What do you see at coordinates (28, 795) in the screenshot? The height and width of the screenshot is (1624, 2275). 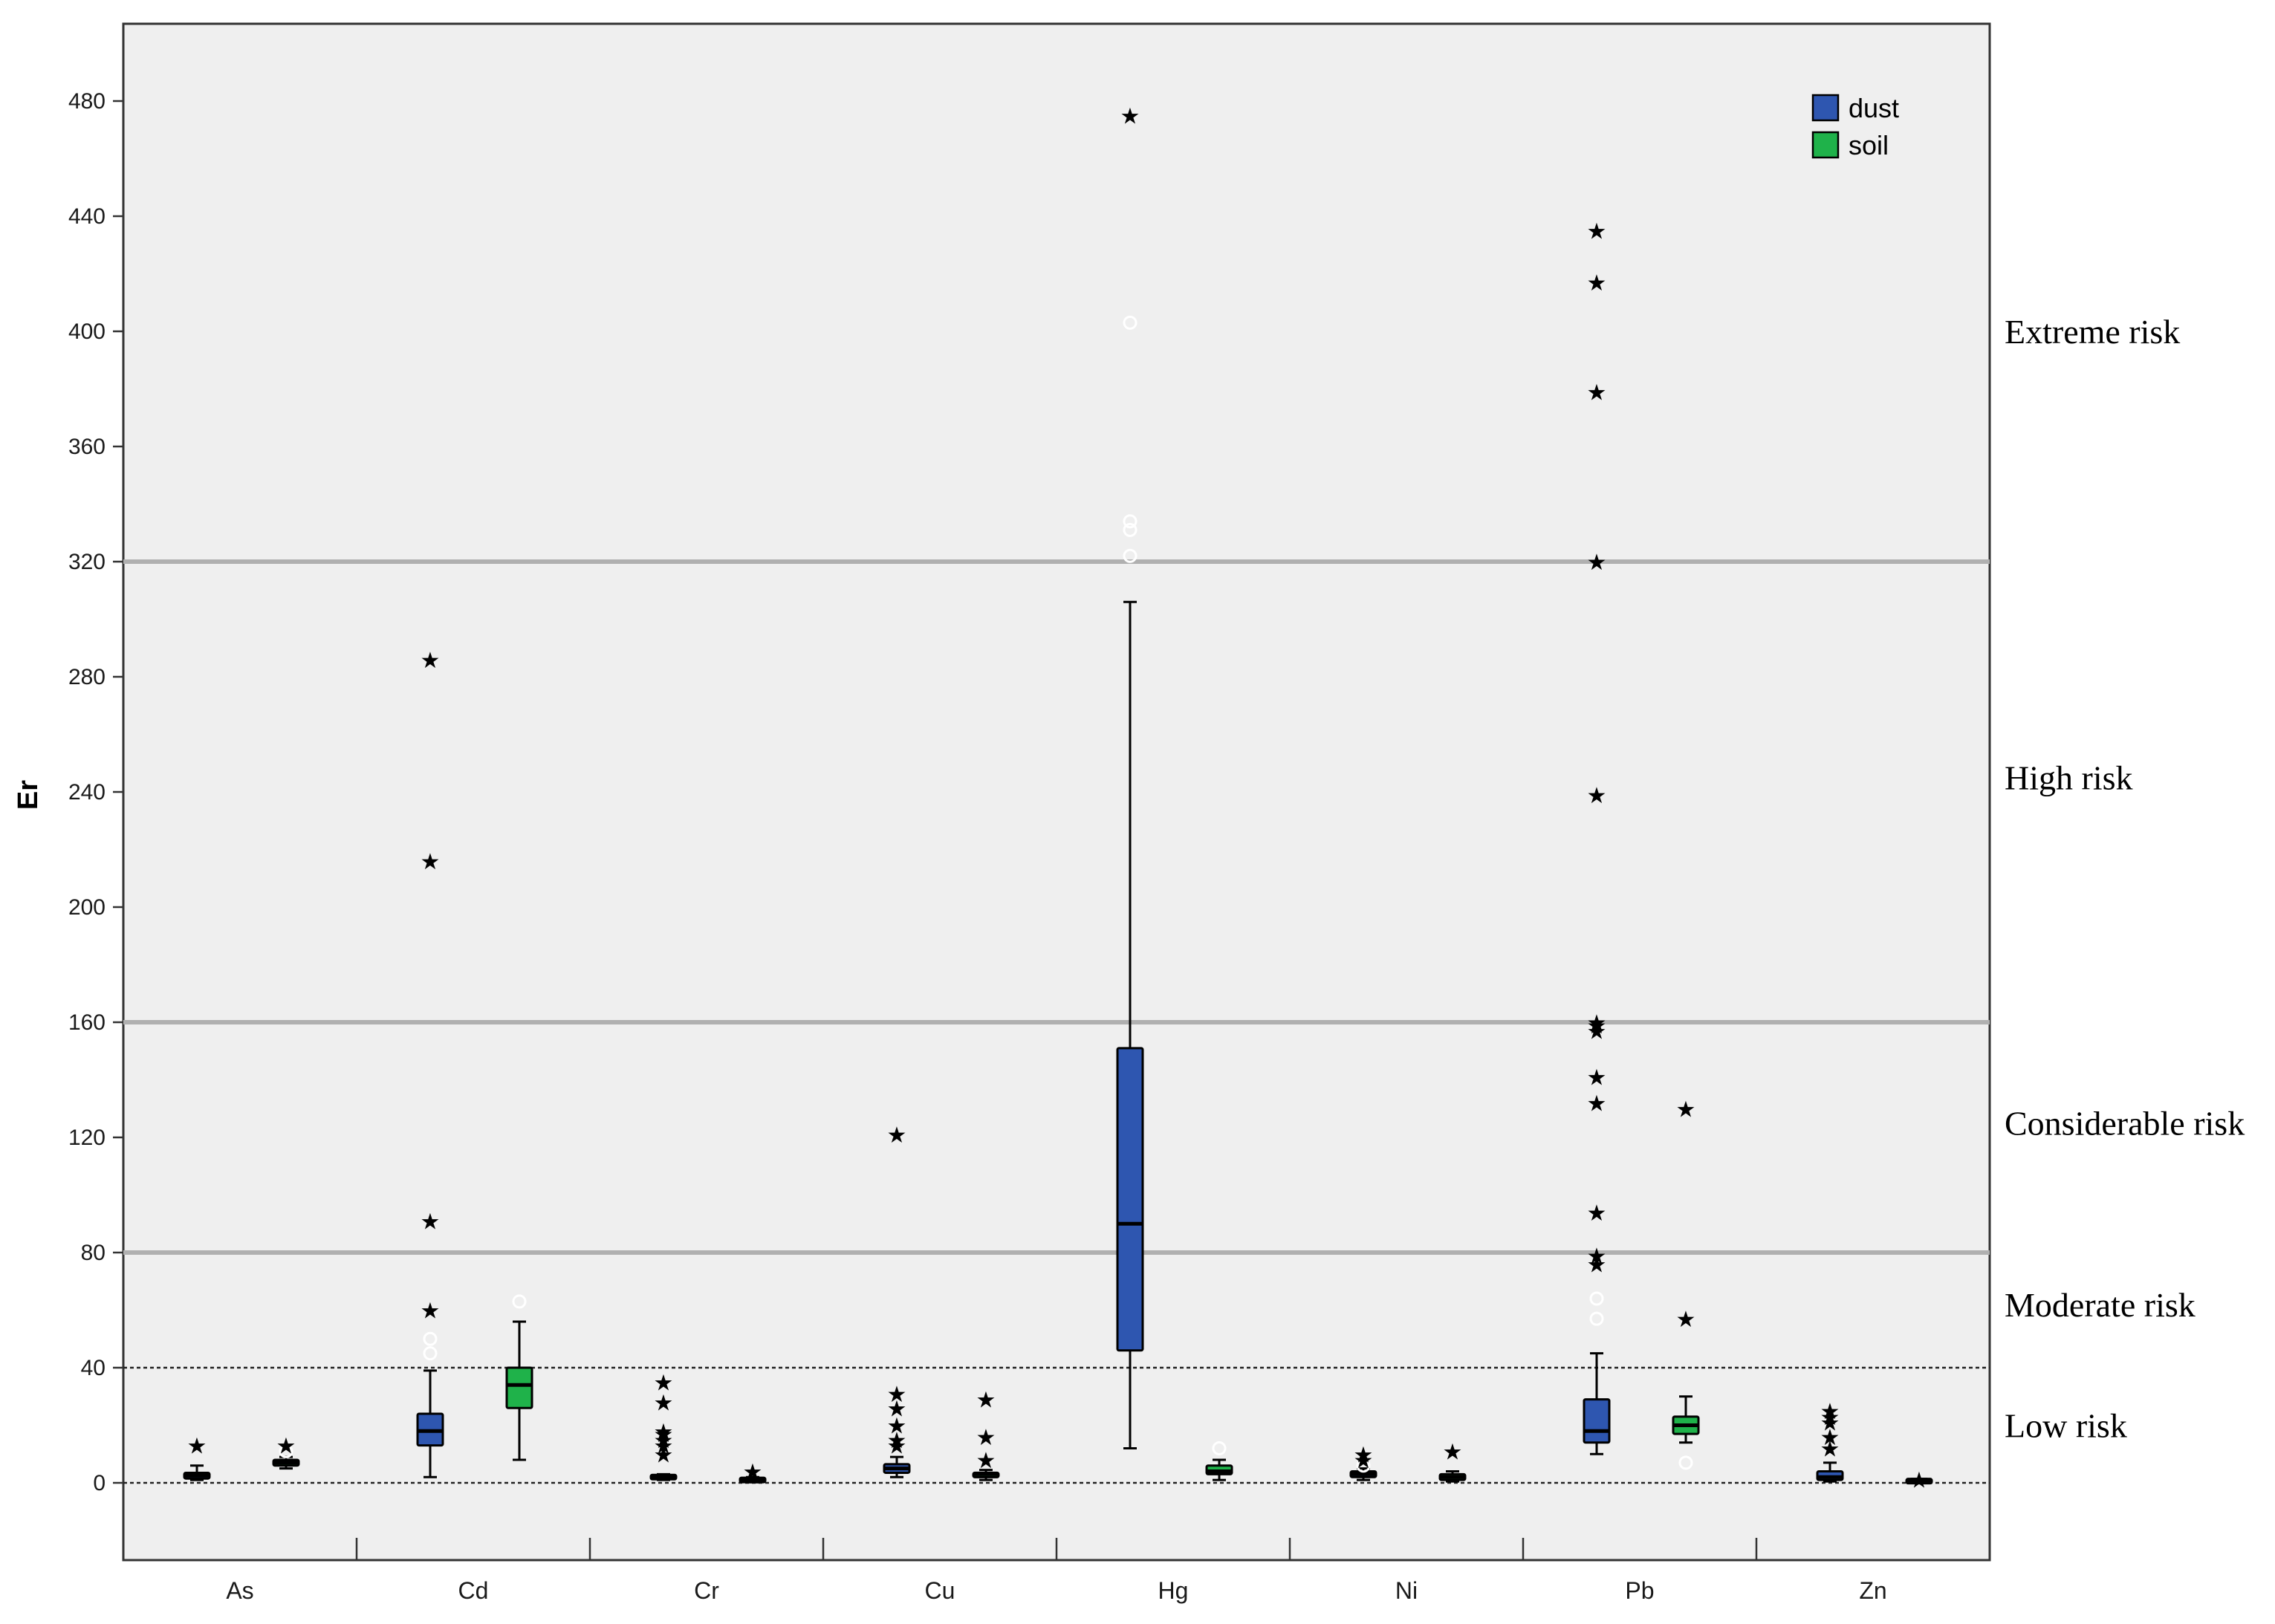 I see `y-axis-title: Er` at bounding box center [28, 795].